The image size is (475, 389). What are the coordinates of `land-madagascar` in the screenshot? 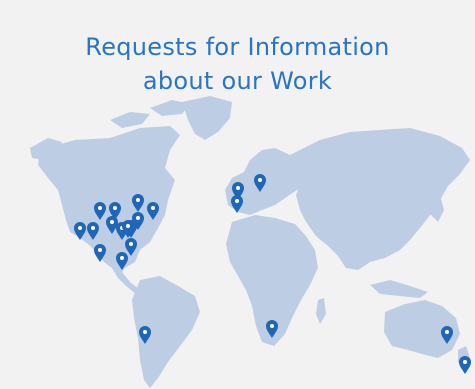 It's located at (321, 311).